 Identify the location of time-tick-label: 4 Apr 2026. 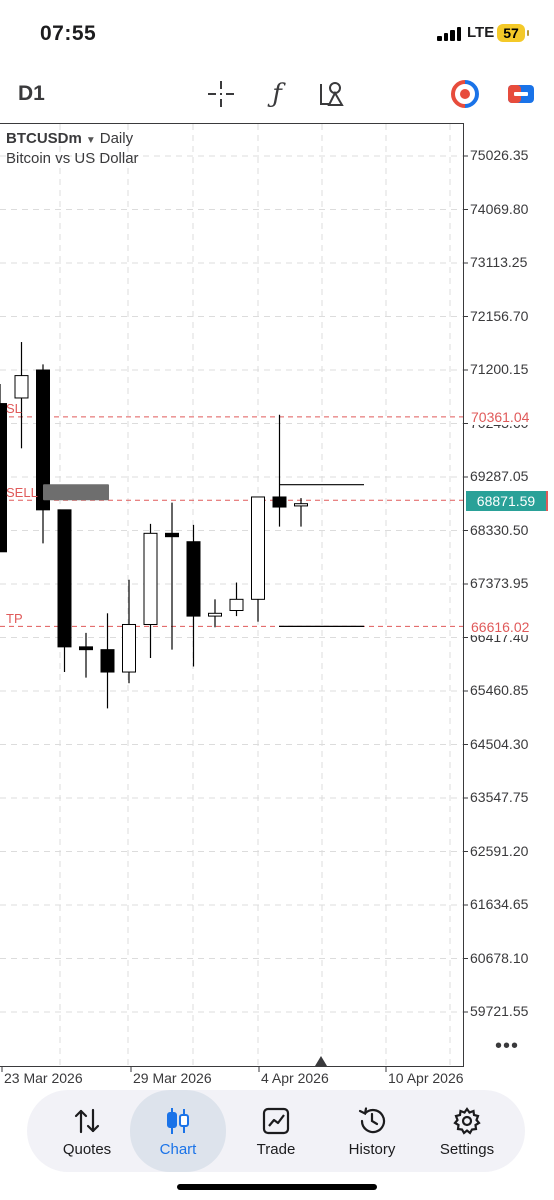
(295, 1078).